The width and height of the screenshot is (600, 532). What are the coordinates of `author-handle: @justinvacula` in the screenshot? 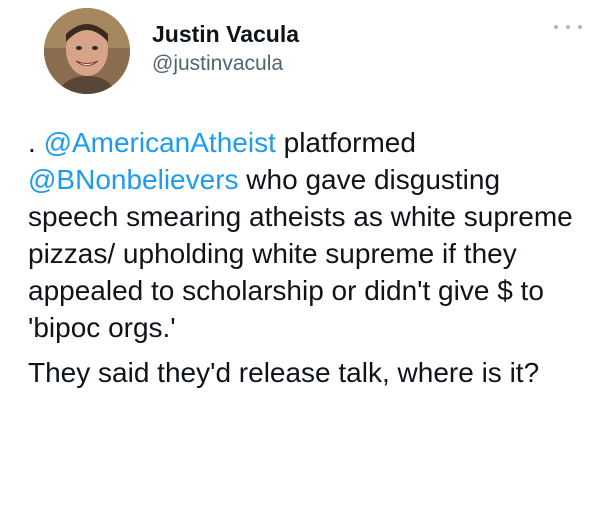 It's located at (225, 64).